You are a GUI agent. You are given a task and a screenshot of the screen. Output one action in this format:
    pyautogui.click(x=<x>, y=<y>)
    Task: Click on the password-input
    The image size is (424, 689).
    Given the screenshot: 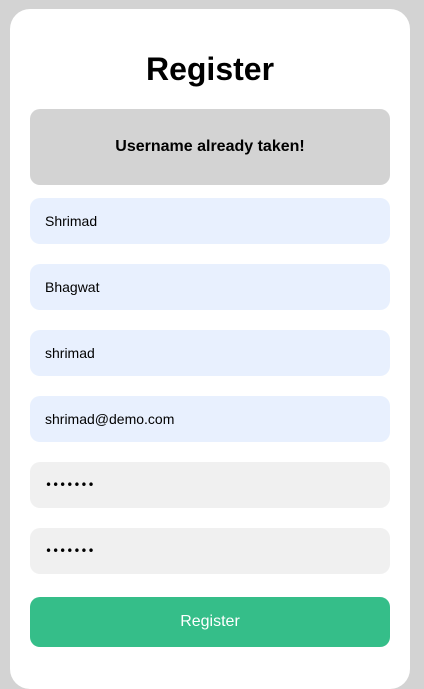 What is the action you would take?
    pyautogui.click(x=210, y=485)
    